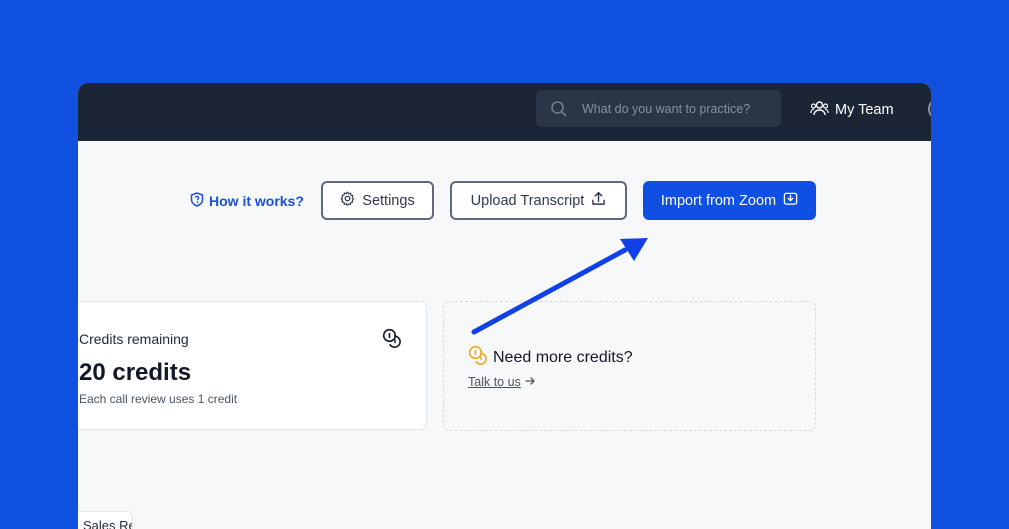  I want to click on import-from-zoom-button: Import from Zoom, so click(729, 200).